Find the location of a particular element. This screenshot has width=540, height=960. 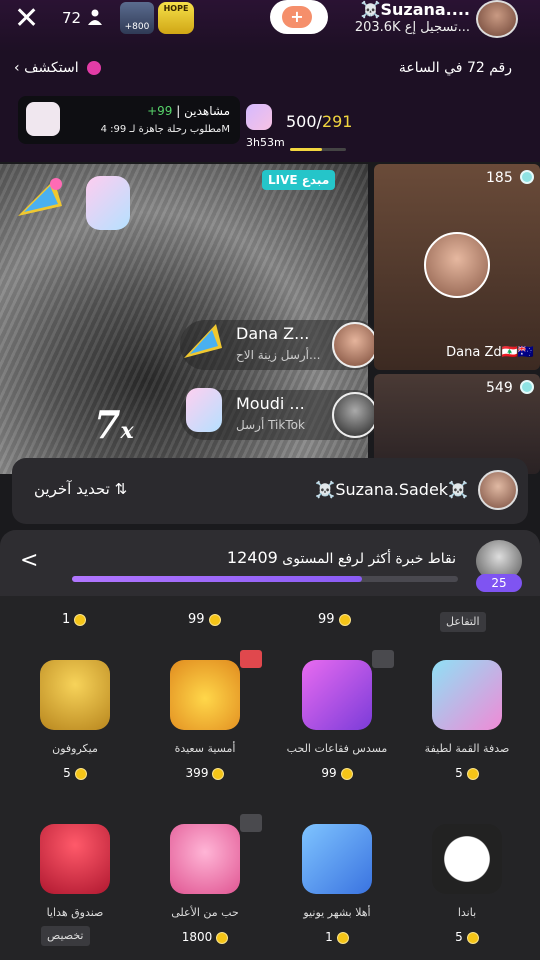

combo-x: x is located at coordinates (127, 431).